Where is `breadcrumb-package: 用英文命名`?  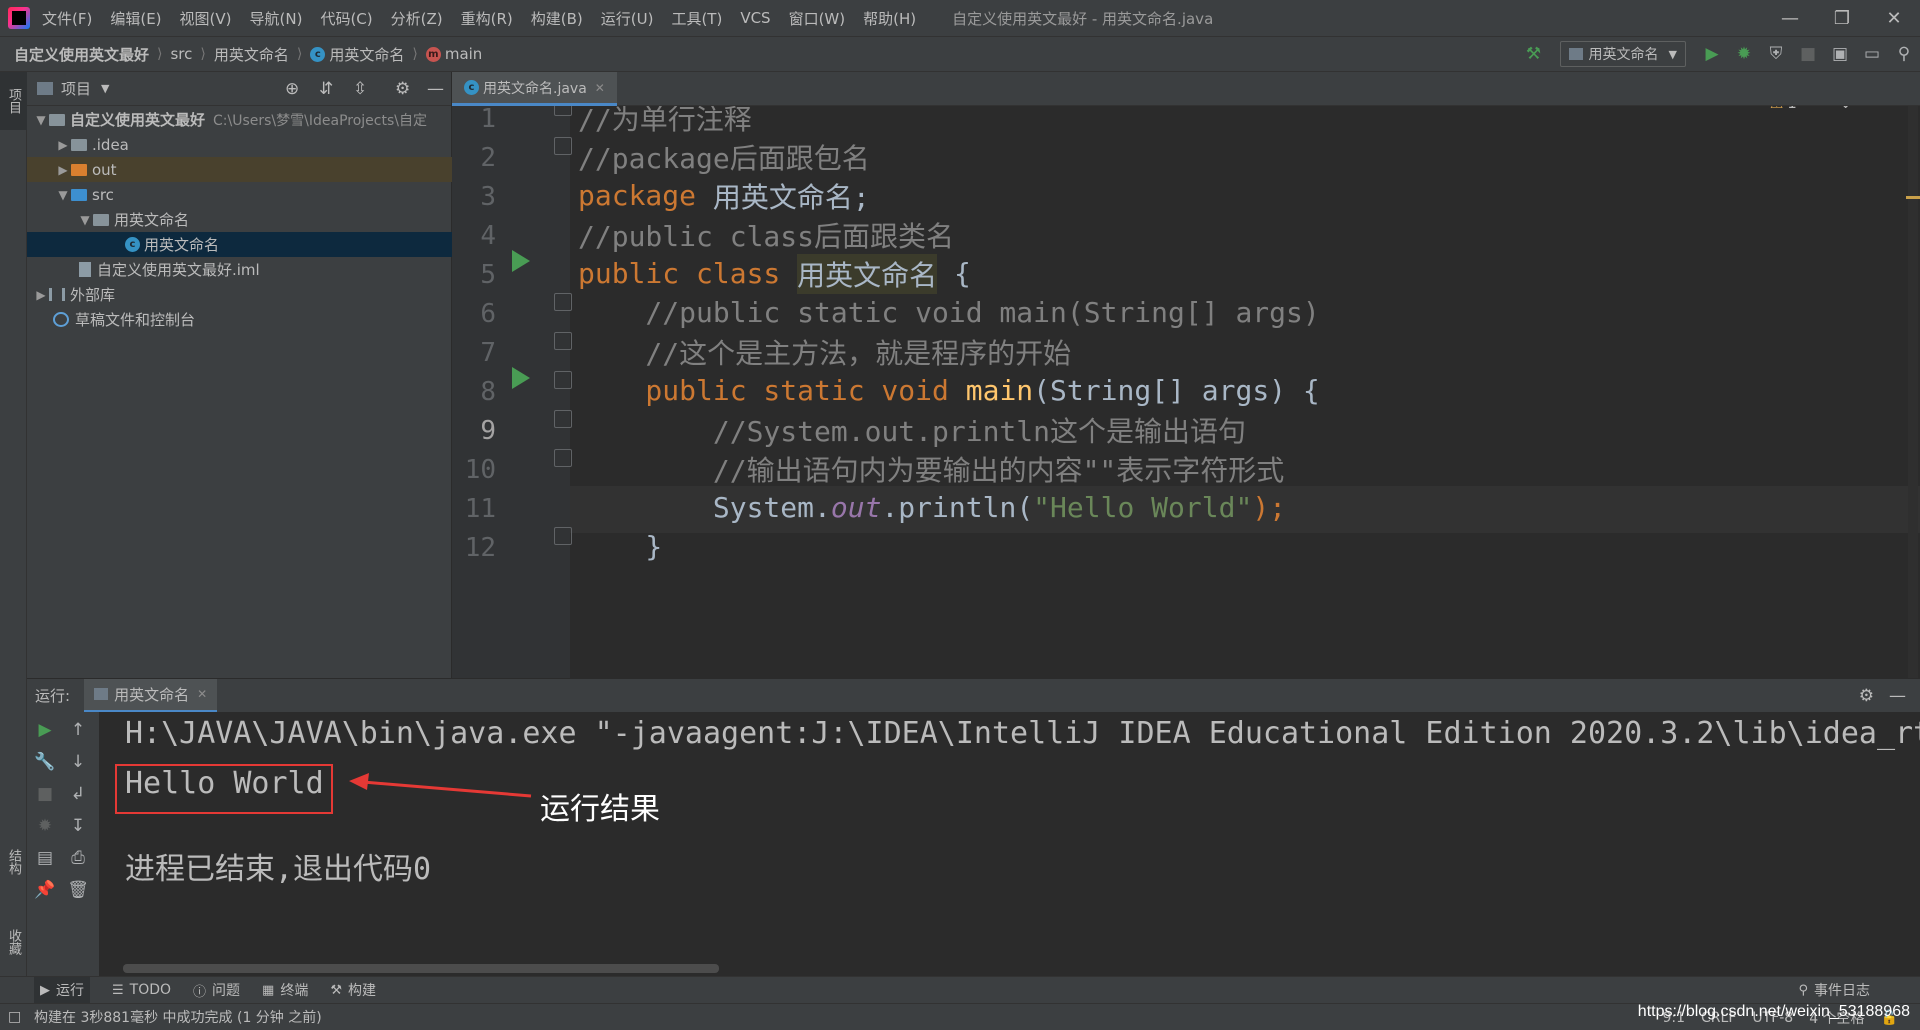 breadcrumb-package: 用英文命名 is located at coordinates (251, 54).